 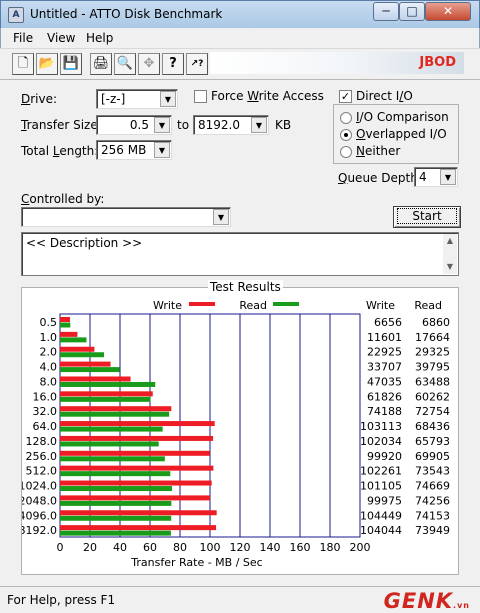 I want to click on y-tick-label: 2048.0, so click(x=39, y=500).